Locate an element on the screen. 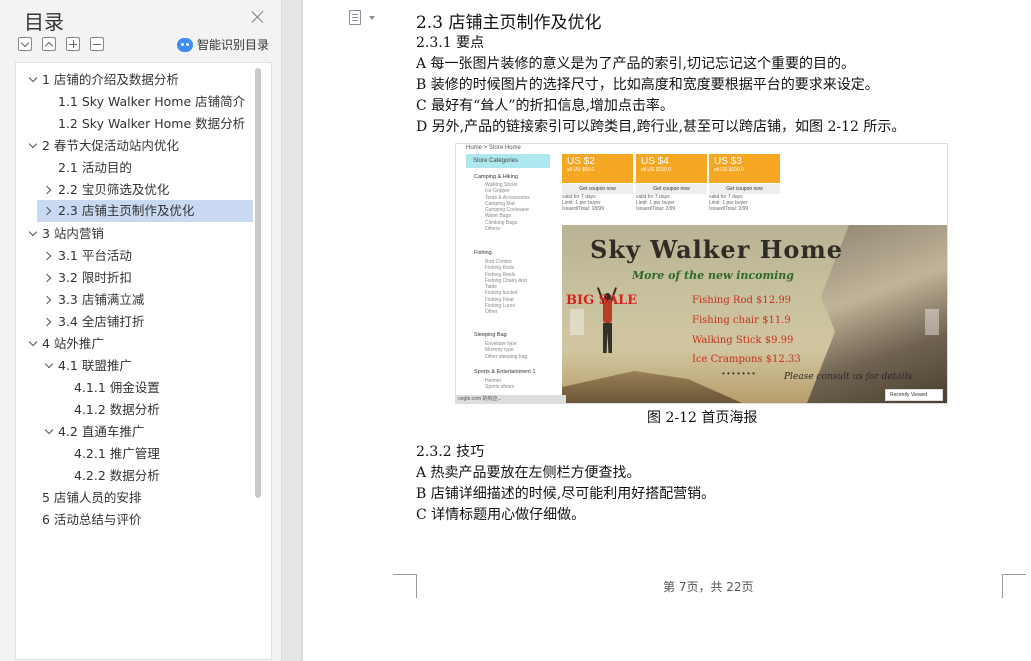 This screenshot has height=661, width=1031. toc-item: 6 活动总结与评价 is located at coordinates (91, 520).